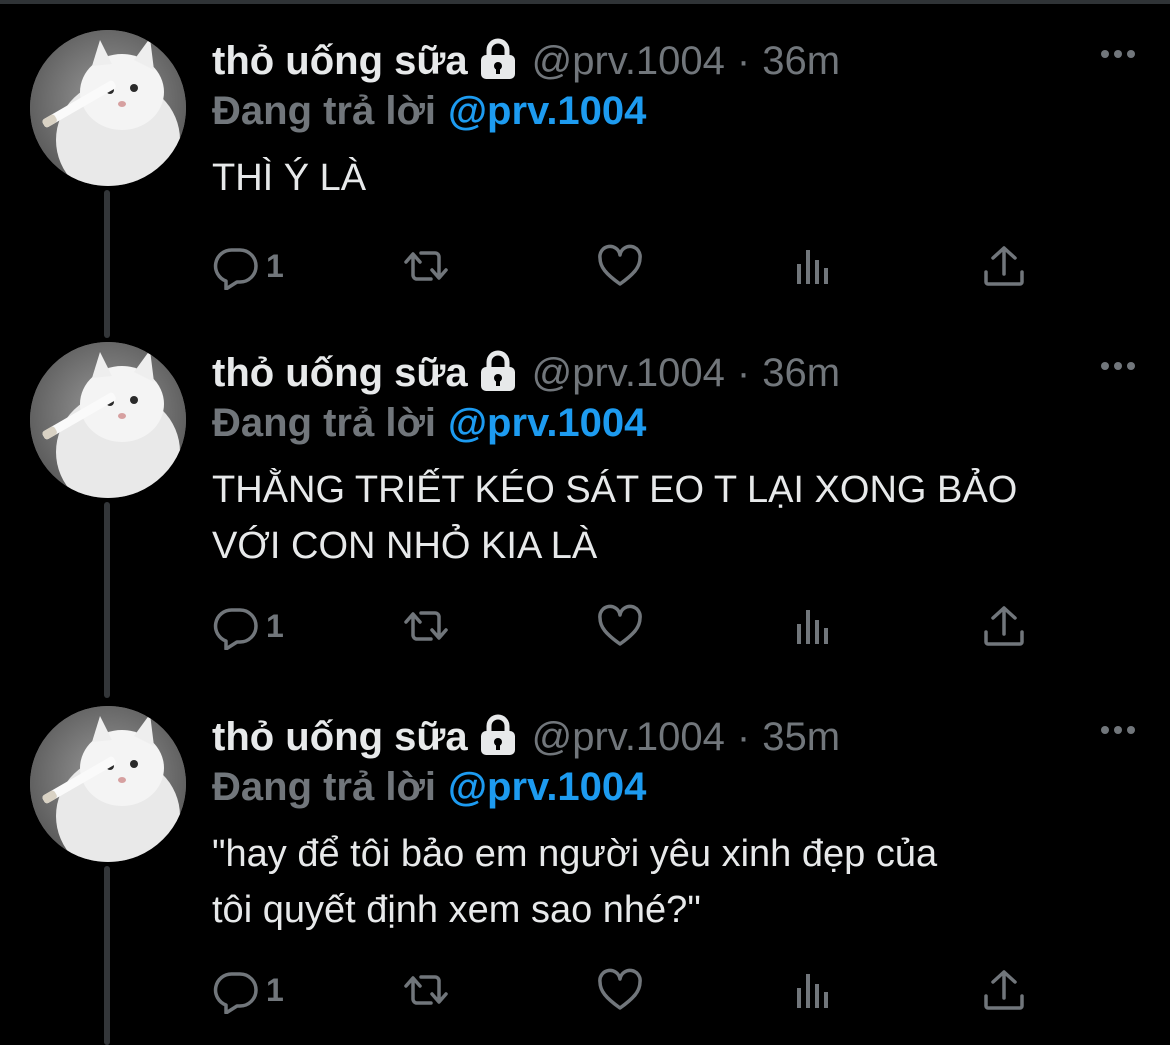 The image size is (1170, 1045). I want to click on timestamp: 35m, so click(801, 737).